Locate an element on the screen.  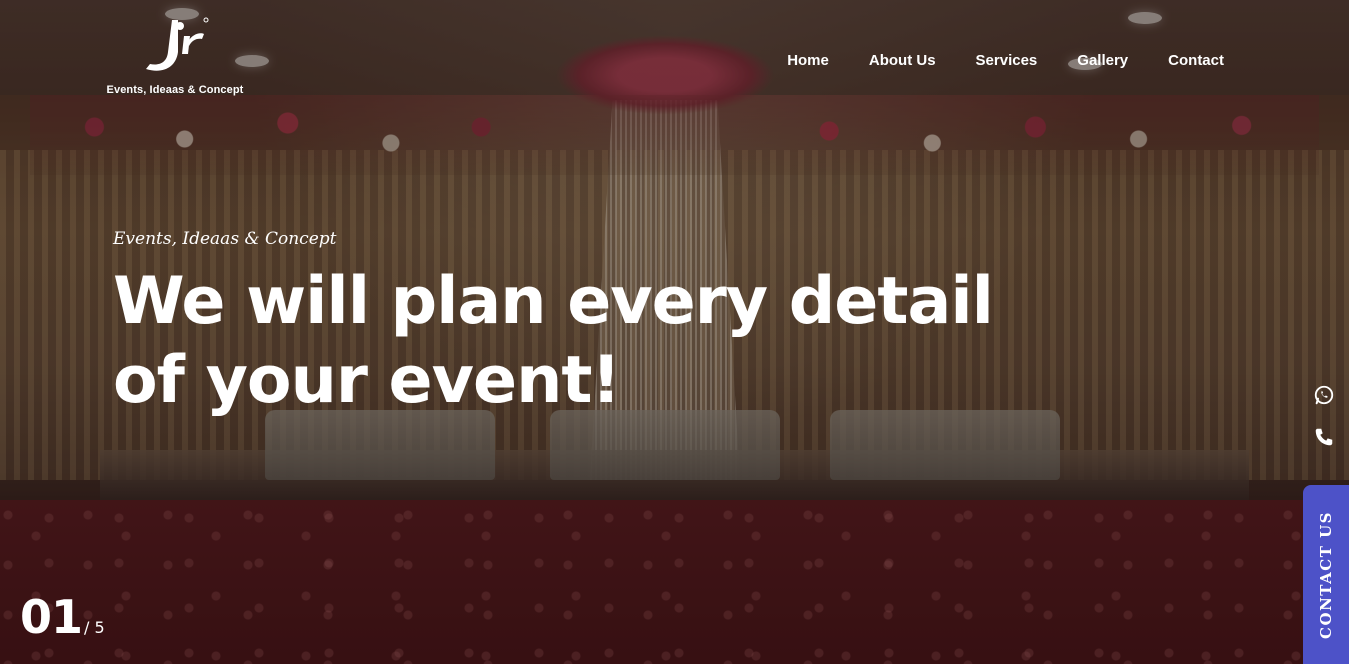
site-logo: Events, Ideaas & Concept is located at coordinates (175, 55).